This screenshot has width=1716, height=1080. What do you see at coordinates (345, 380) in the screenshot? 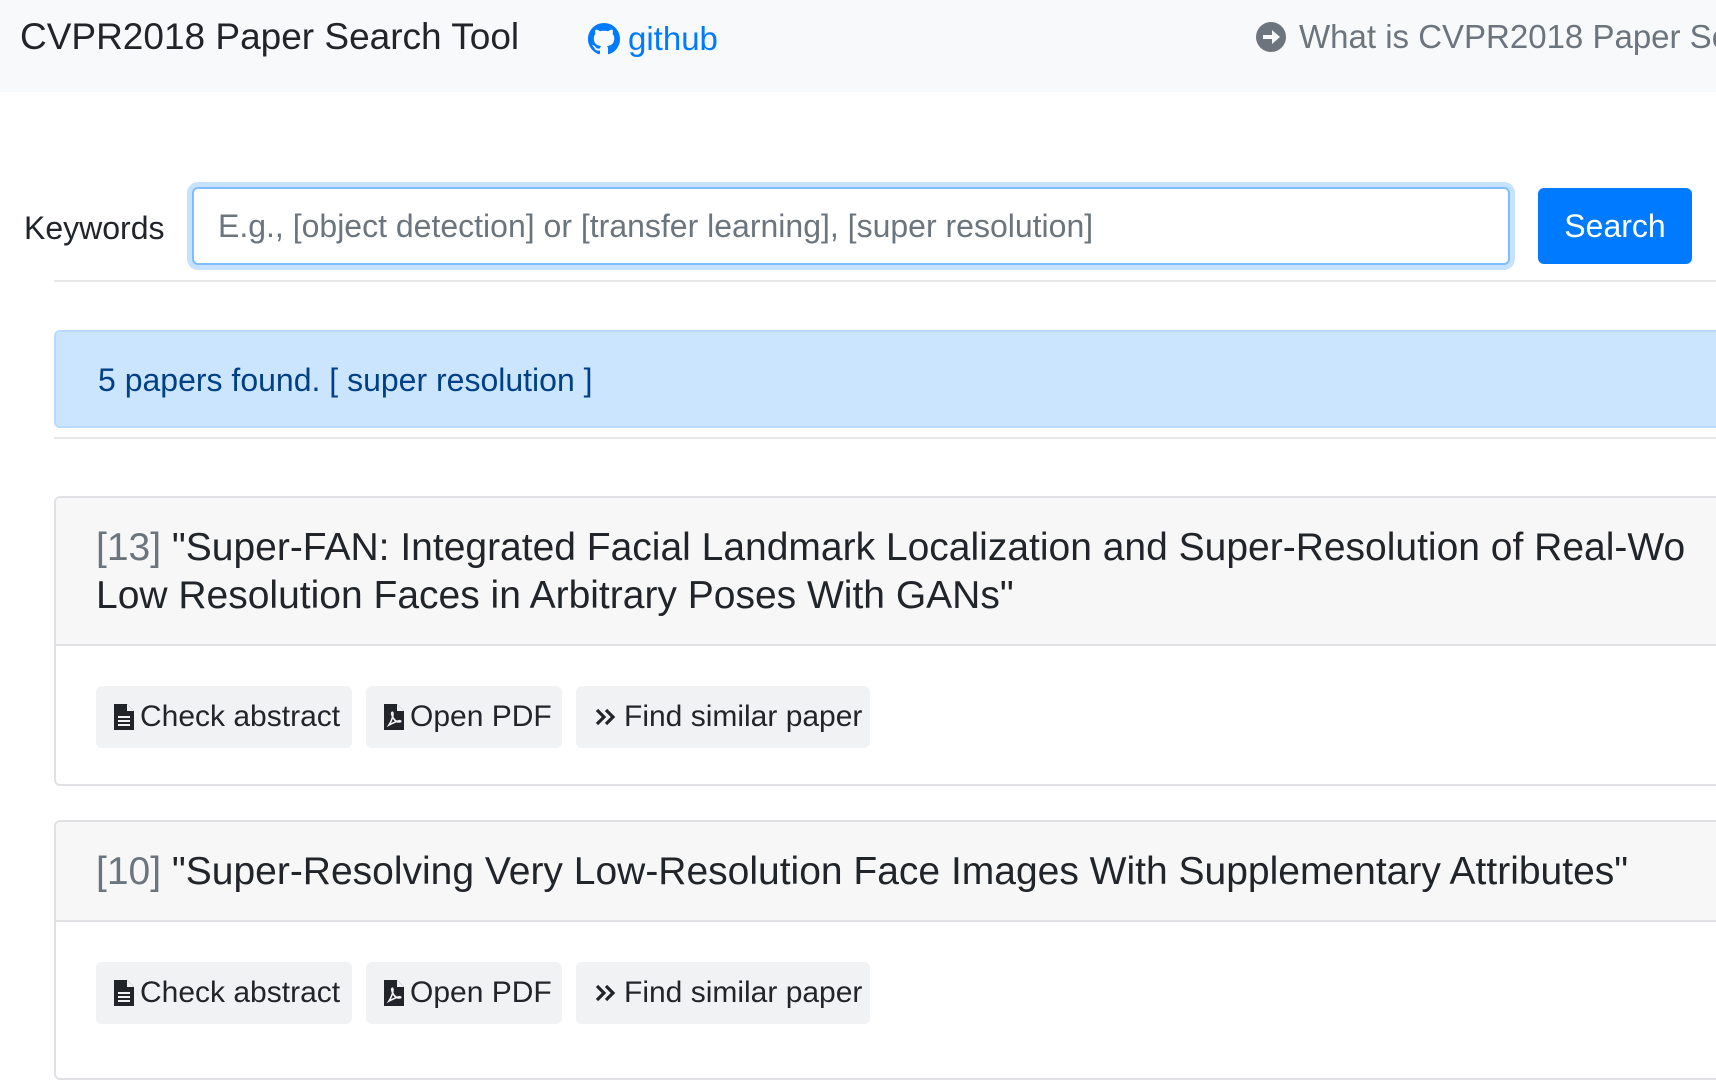
I see `results-summary-text: 5 papers found. [ super resolution ]` at bounding box center [345, 380].